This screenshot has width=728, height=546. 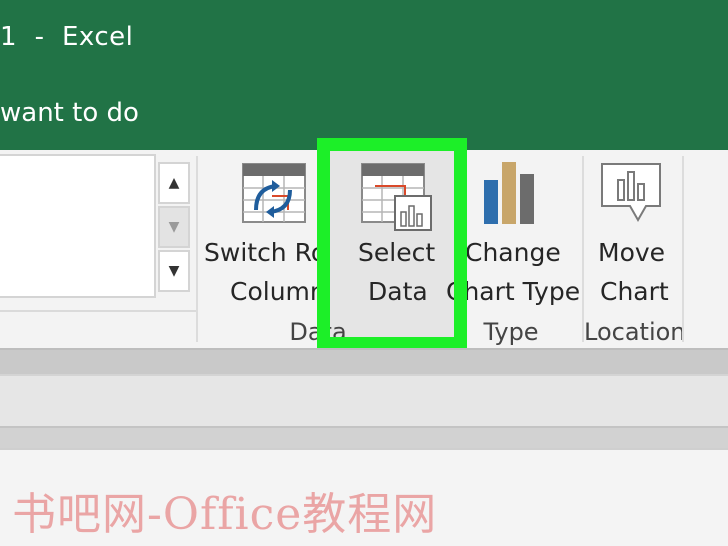 I want to click on formula-bar, so click(x=364, y=400).